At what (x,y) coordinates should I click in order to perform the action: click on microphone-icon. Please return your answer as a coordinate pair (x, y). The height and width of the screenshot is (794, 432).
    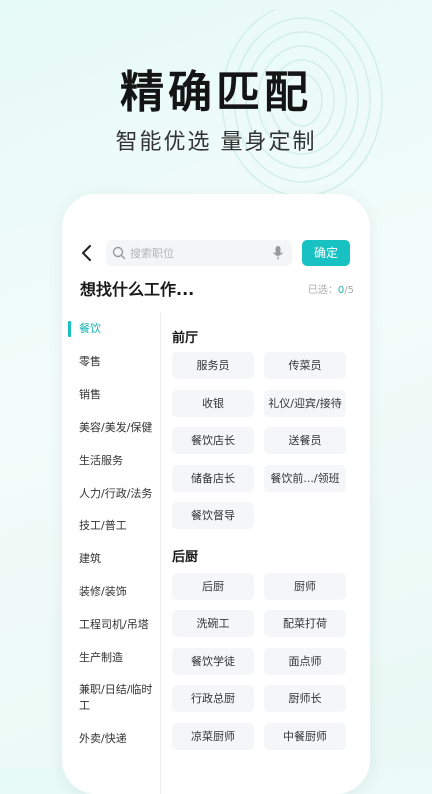
    Looking at the image, I should click on (278, 253).